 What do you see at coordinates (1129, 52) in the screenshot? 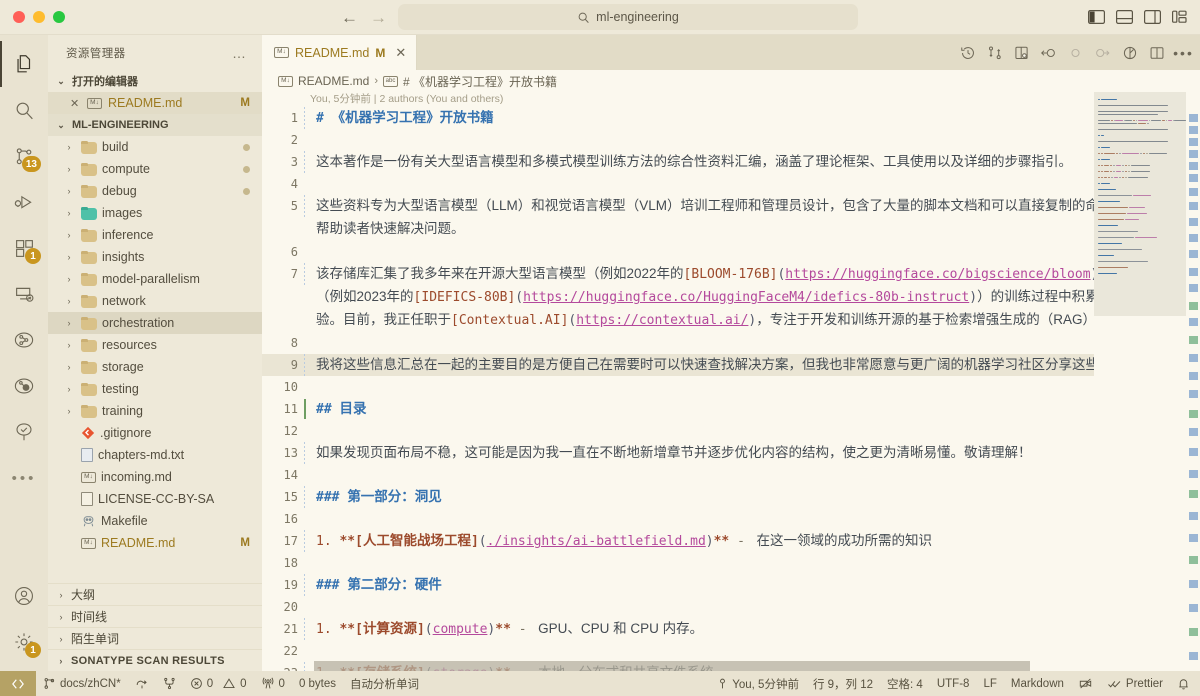
I see `split-toggle-icon` at bounding box center [1129, 52].